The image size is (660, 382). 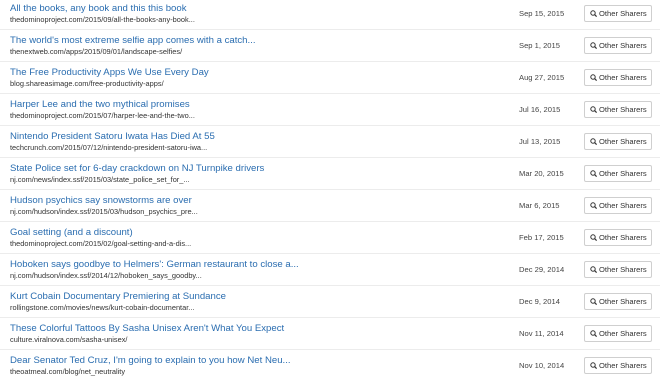 What do you see at coordinates (542, 77) in the screenshot?
I see `share-date: Aug 27, 2015` at bounding box center [542, 77].